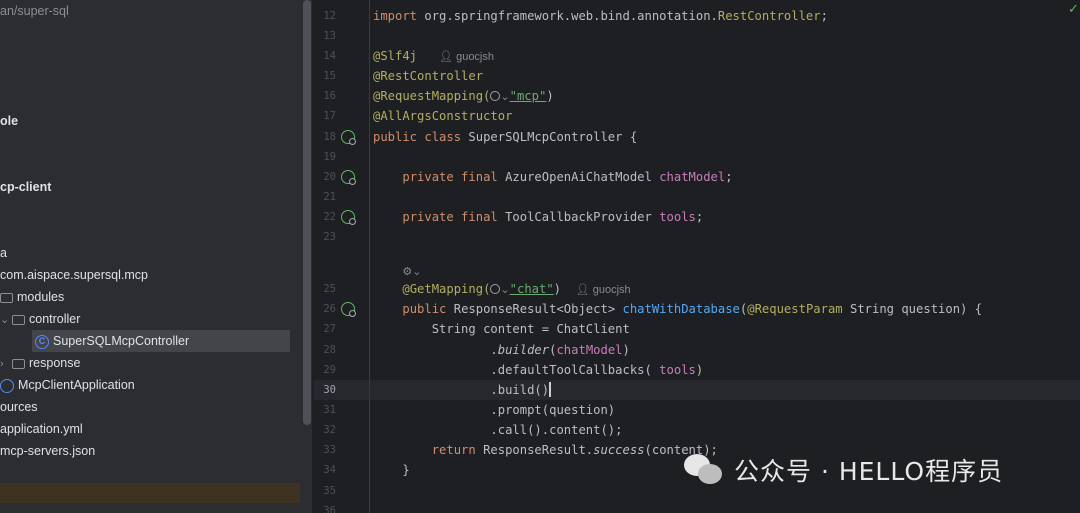  What do you see at coordinates (417, 137) in the screenshot?
I see `code-token: public class` at bounding box center [417, 137].